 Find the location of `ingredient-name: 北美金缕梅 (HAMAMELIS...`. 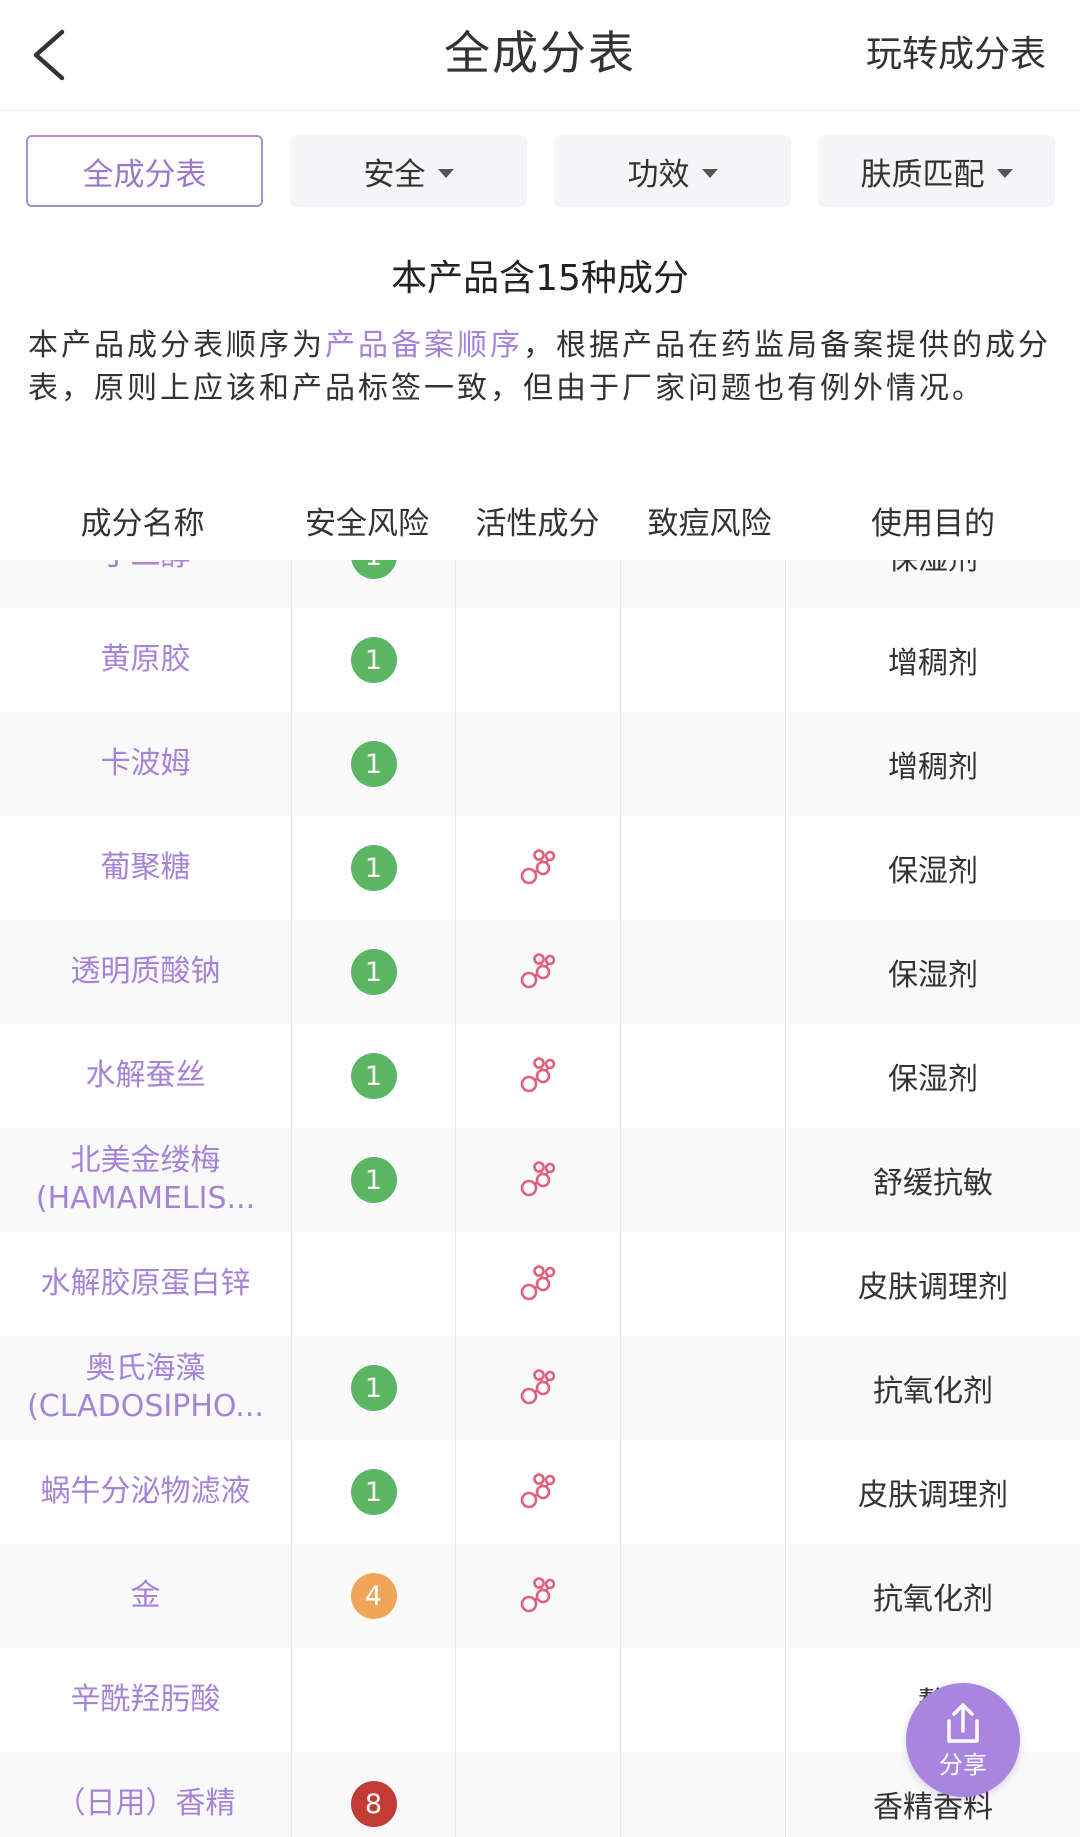

ingredient-name: 北美金缕梅 (HAMAMELIS... is located at coordinates (146, 1180).